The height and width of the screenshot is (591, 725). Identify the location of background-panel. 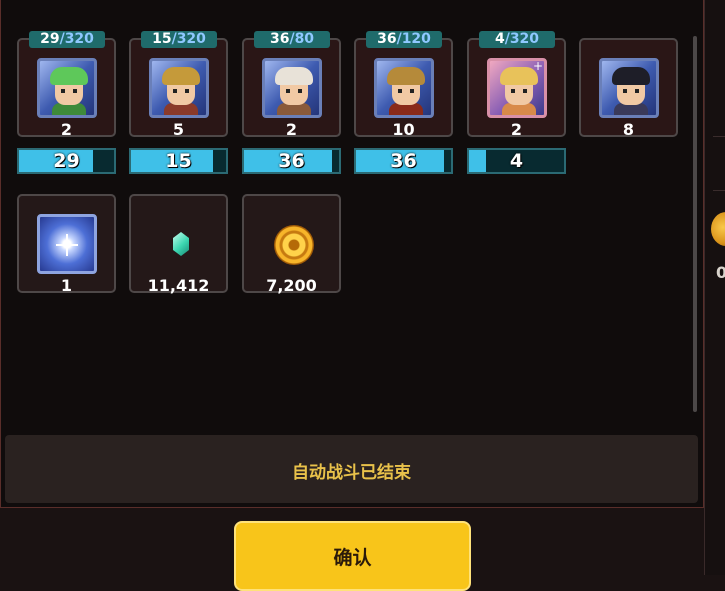
(714, 287).